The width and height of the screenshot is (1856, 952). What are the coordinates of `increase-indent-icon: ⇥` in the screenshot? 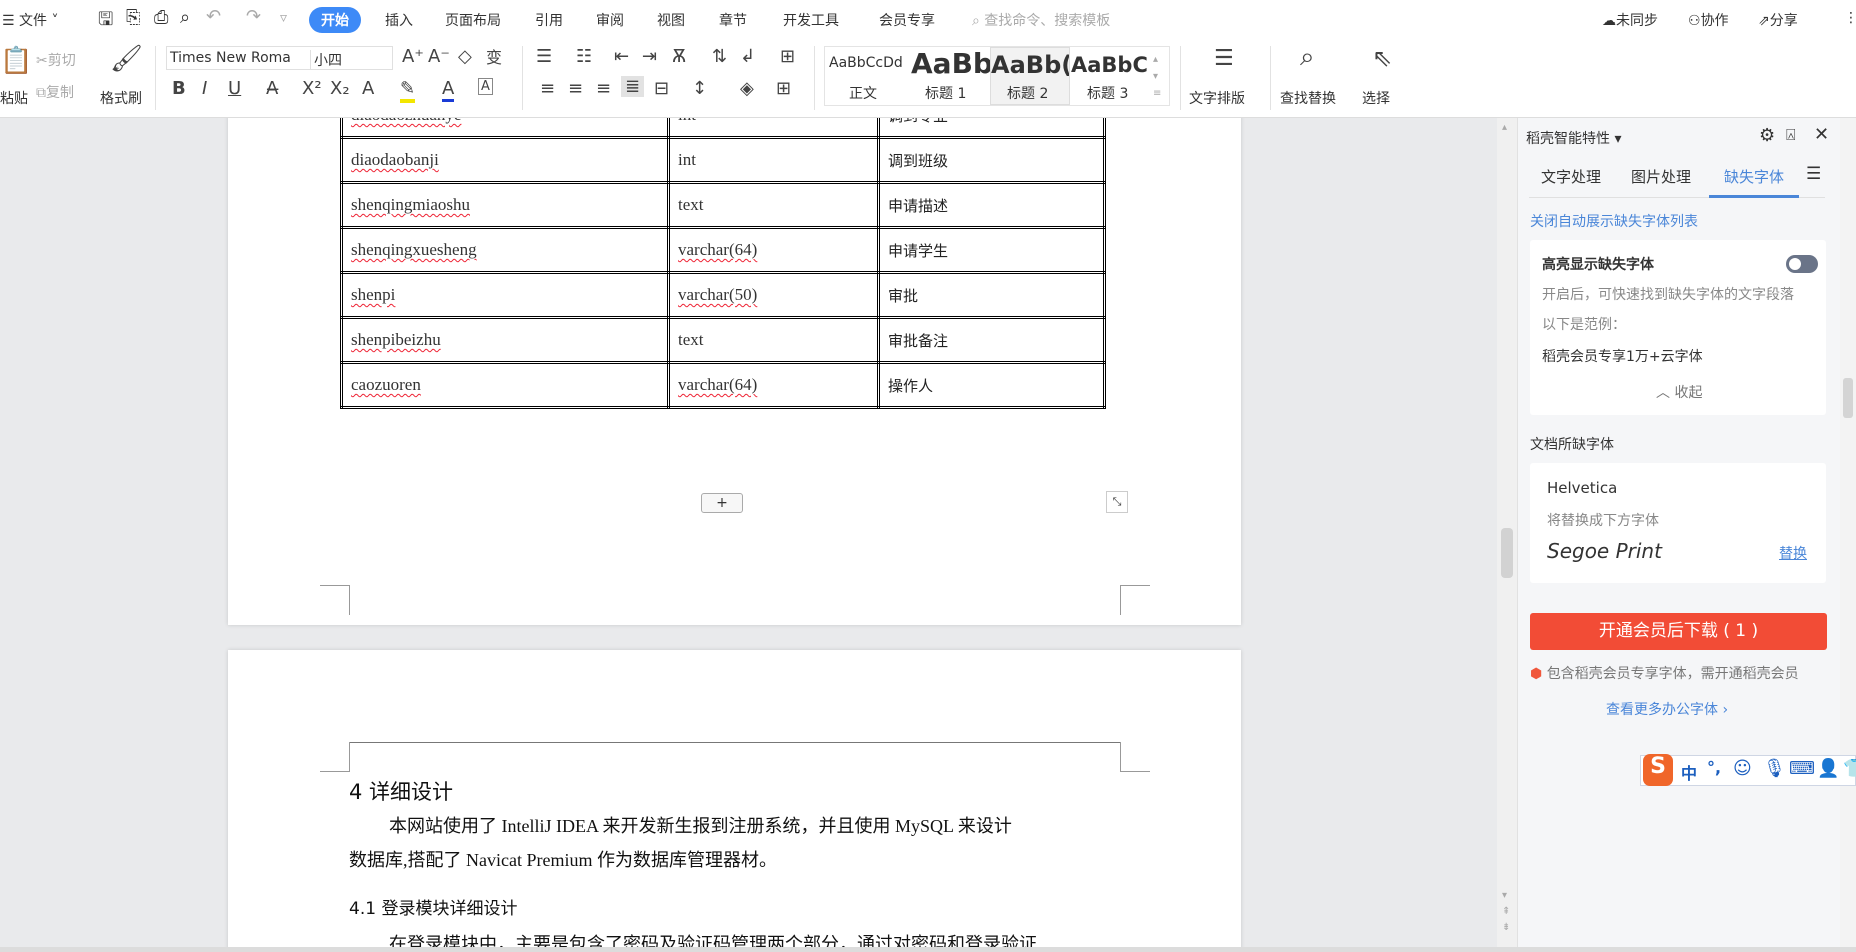 It's located at (649, 56).